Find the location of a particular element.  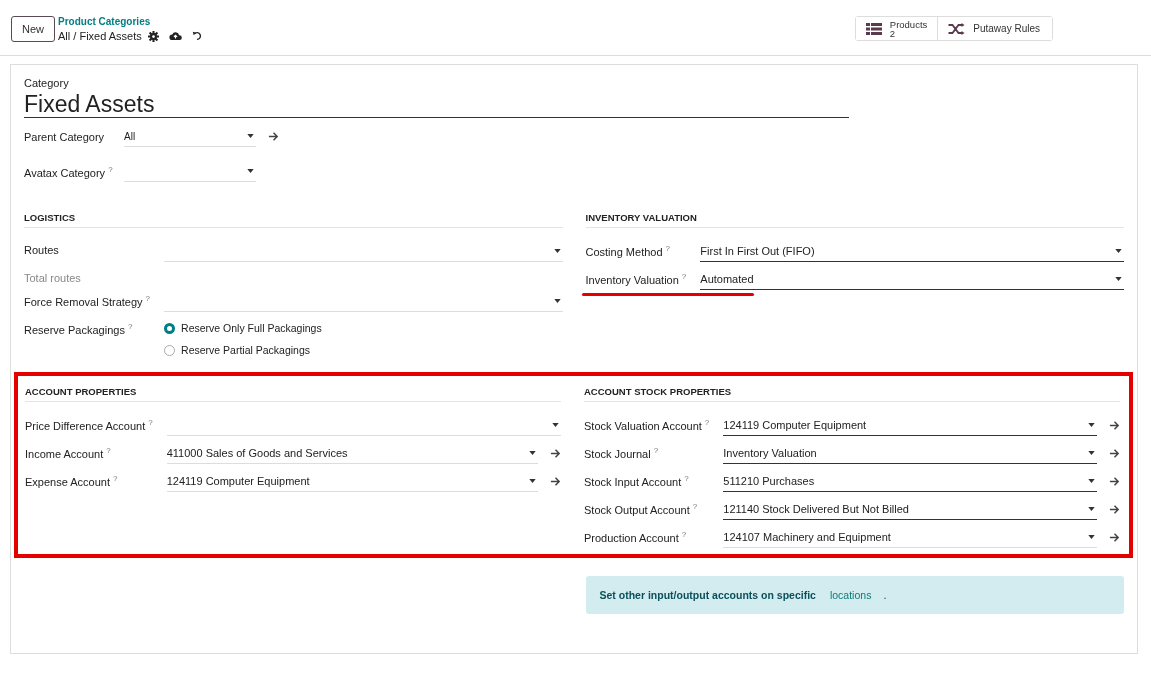

select-field: First In First Out (FIFO) is located at coordinates (912, 251).